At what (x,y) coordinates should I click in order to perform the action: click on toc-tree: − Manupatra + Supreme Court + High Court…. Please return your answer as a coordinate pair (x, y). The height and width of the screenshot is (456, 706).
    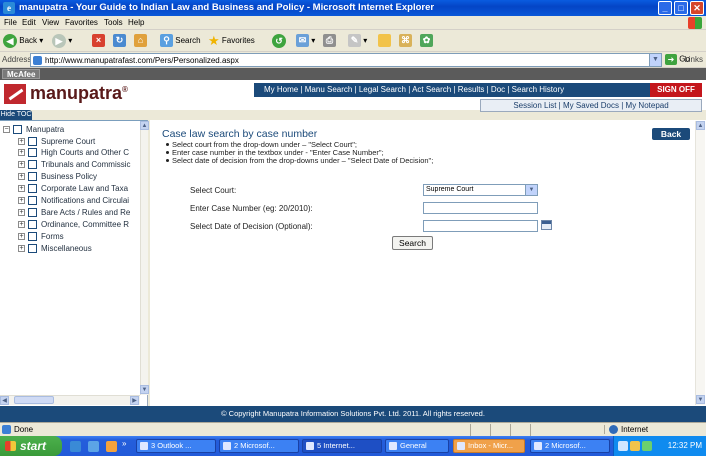
    Looking at the image, I should click on (74, 263).